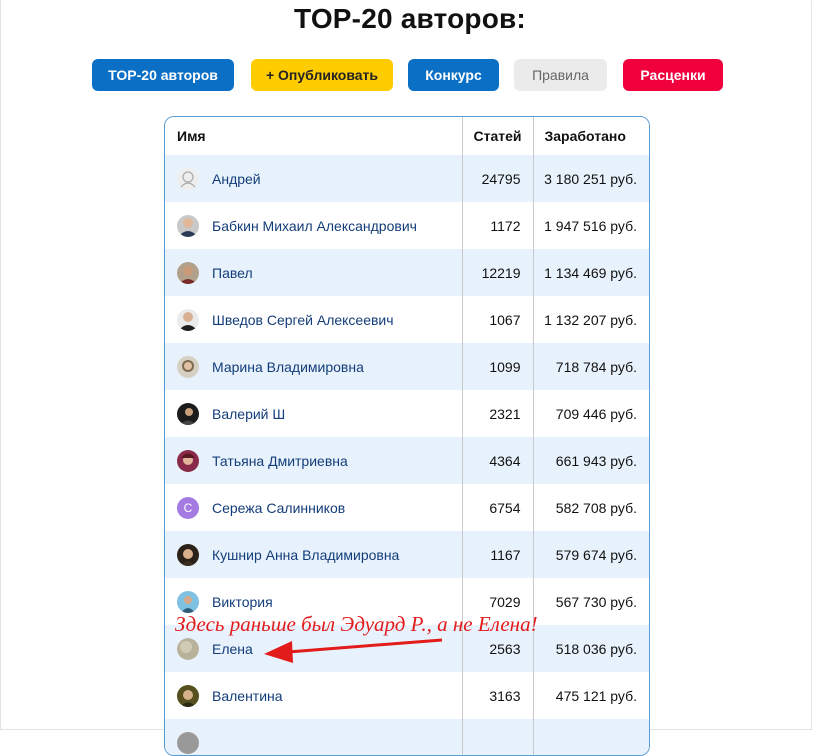 This screenshot has width=820, height=756. Describe the element at coordinates (319, 413) in the screenshot. I see `author-name-wrapper: Валерий Ш` at that location.